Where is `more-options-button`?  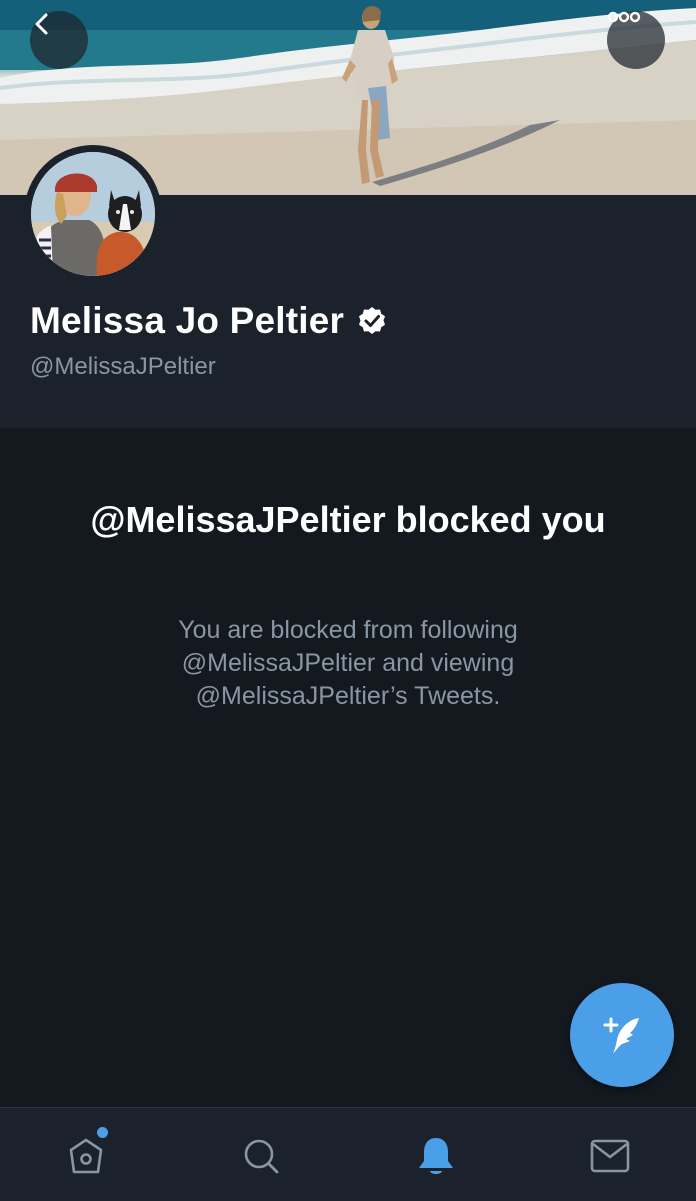 more-options-button is located at coordinates (636, 40).